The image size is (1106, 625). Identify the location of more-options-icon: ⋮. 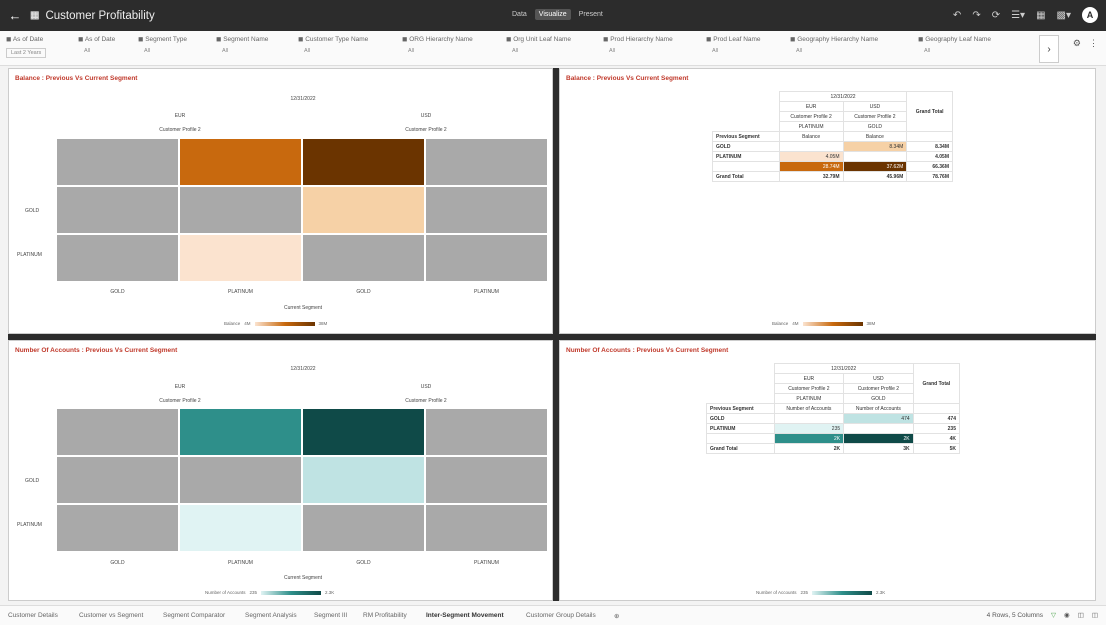
(1093, 43).